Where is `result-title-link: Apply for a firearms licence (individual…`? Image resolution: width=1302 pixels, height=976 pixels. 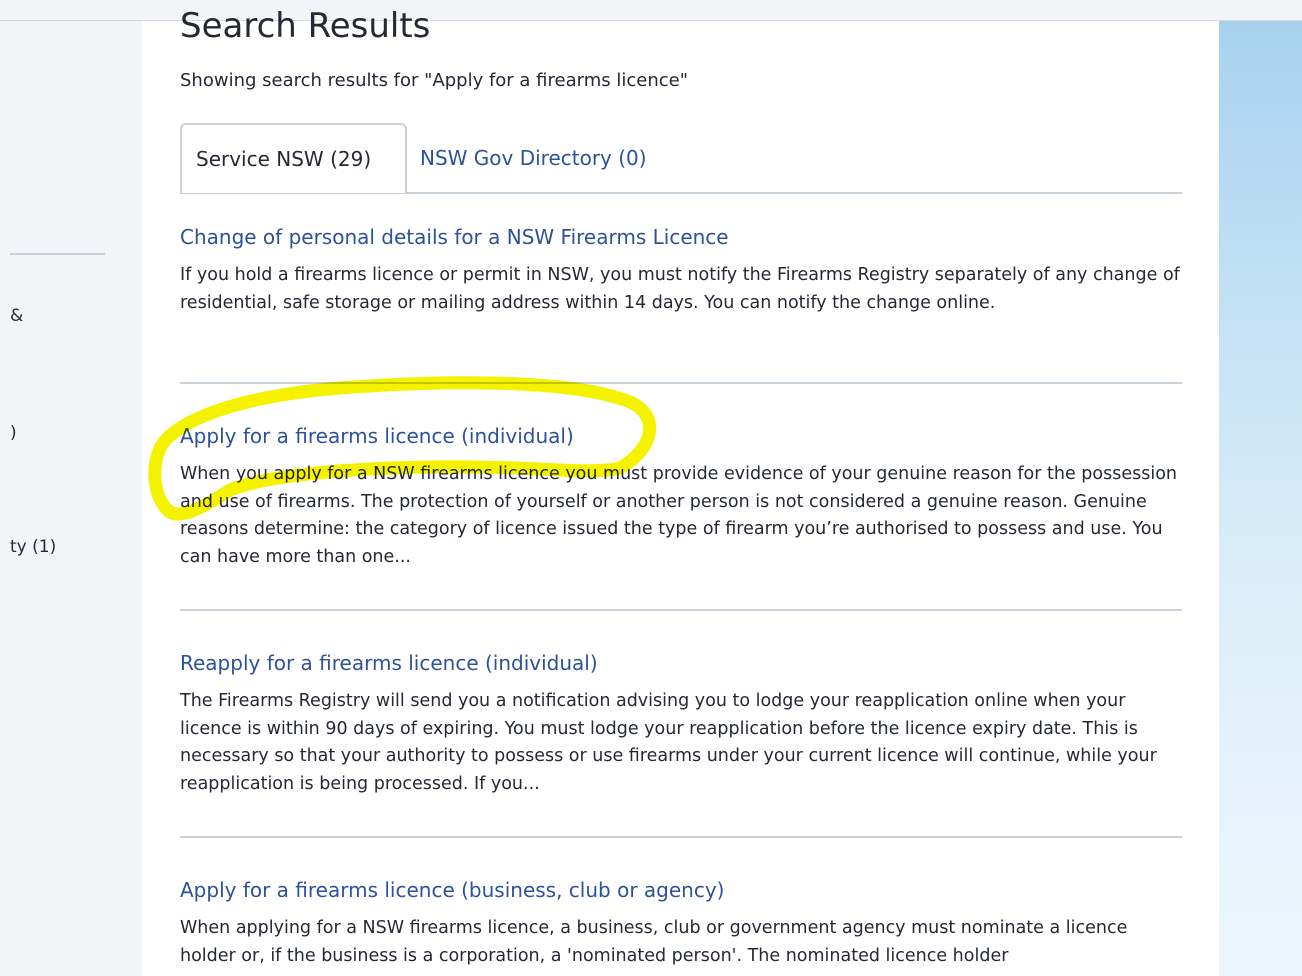
result-title-link: Apply for a firearms licence (individual… is located at coordinates (681, 436).